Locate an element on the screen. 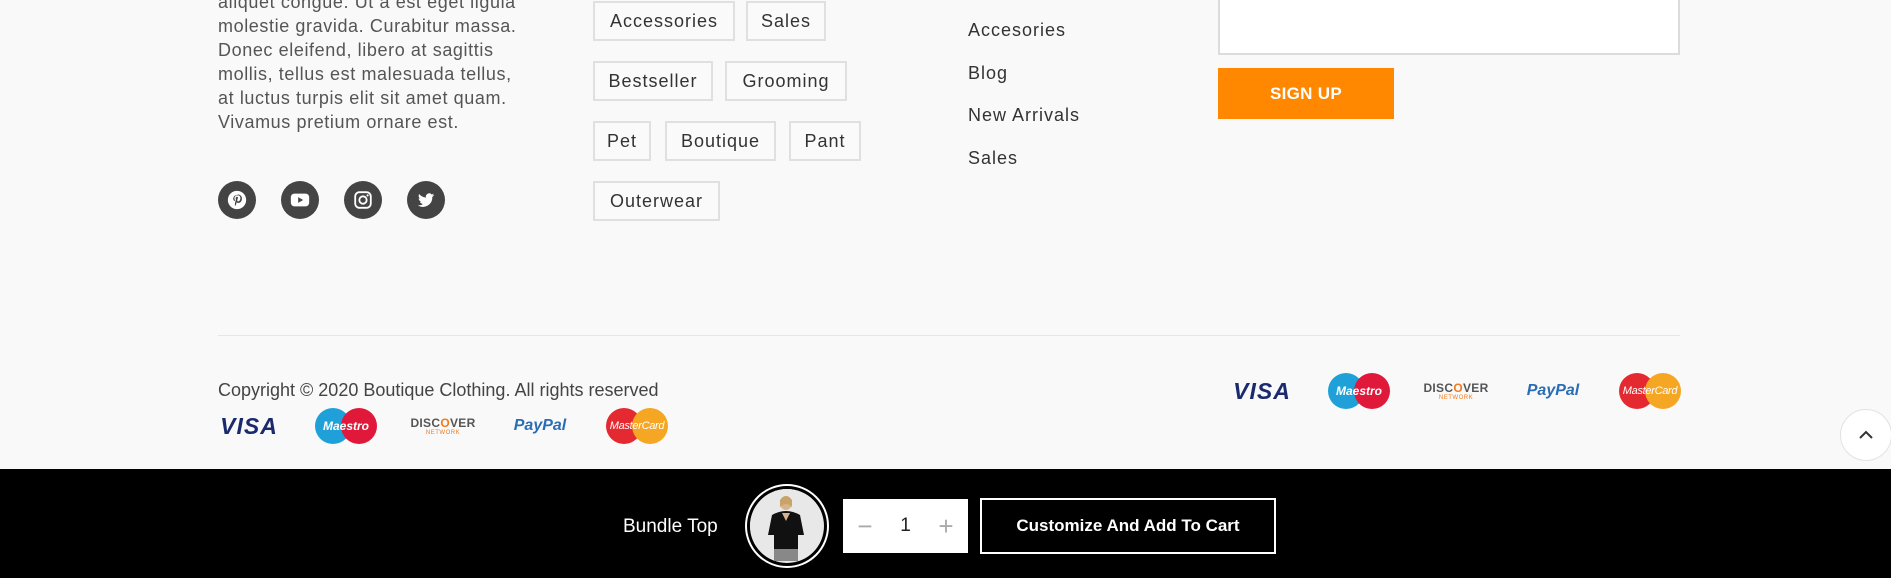  twitter-link is located at coordinates (426, 200).